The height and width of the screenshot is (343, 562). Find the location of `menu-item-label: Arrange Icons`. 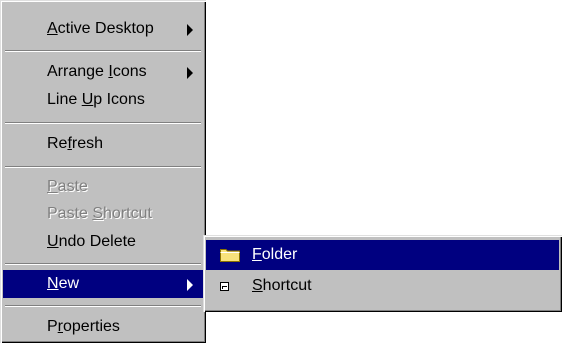

menu-item-label: Arrange Icons is located at coordinates (97, 71).